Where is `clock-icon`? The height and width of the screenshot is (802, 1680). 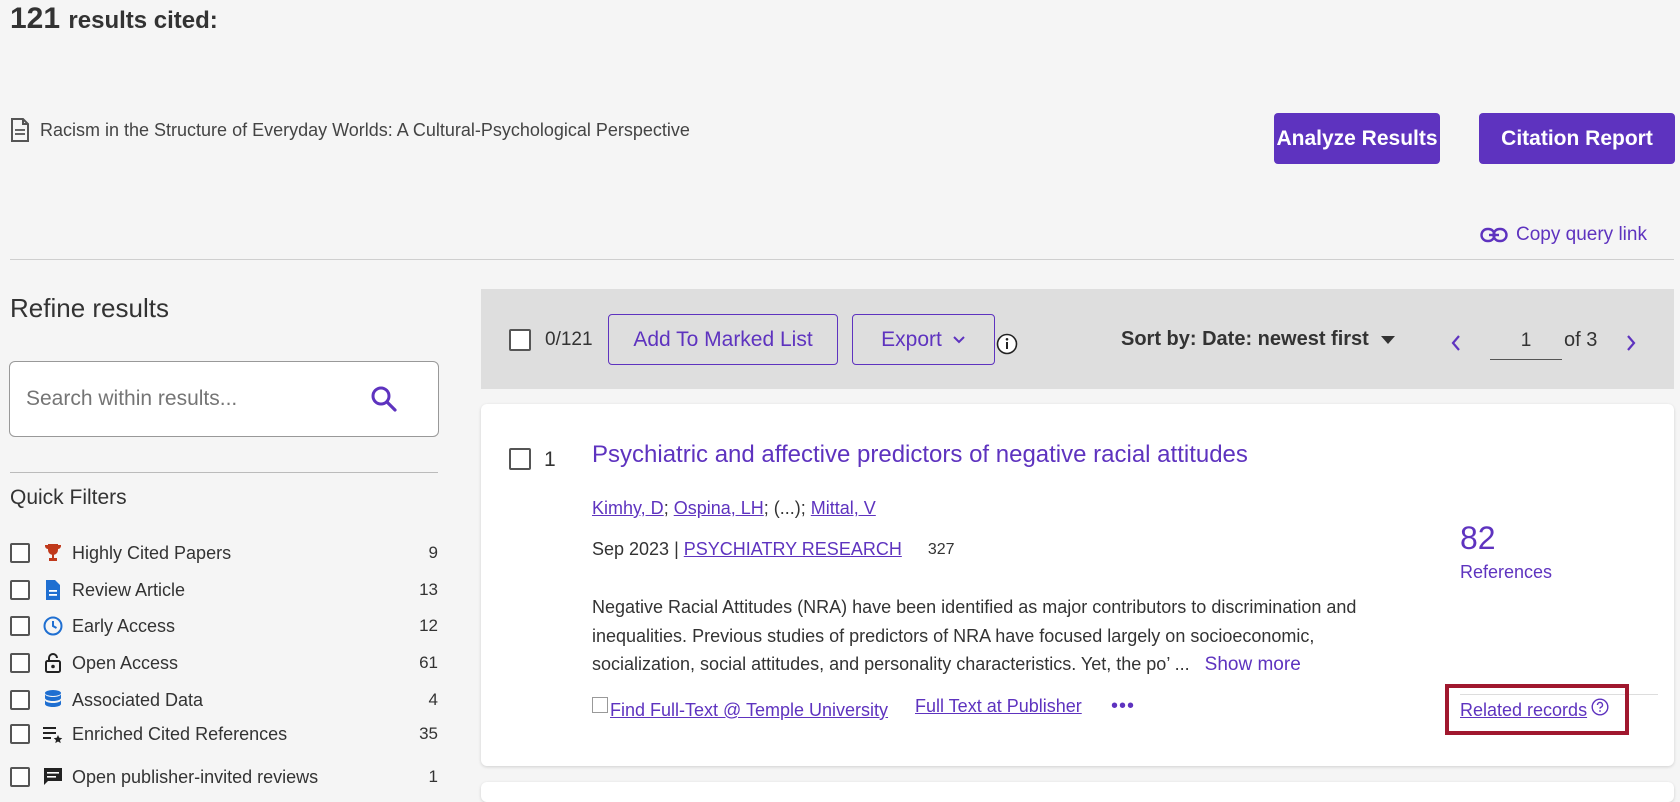 clock-icon is located at coordinates (53, 626).